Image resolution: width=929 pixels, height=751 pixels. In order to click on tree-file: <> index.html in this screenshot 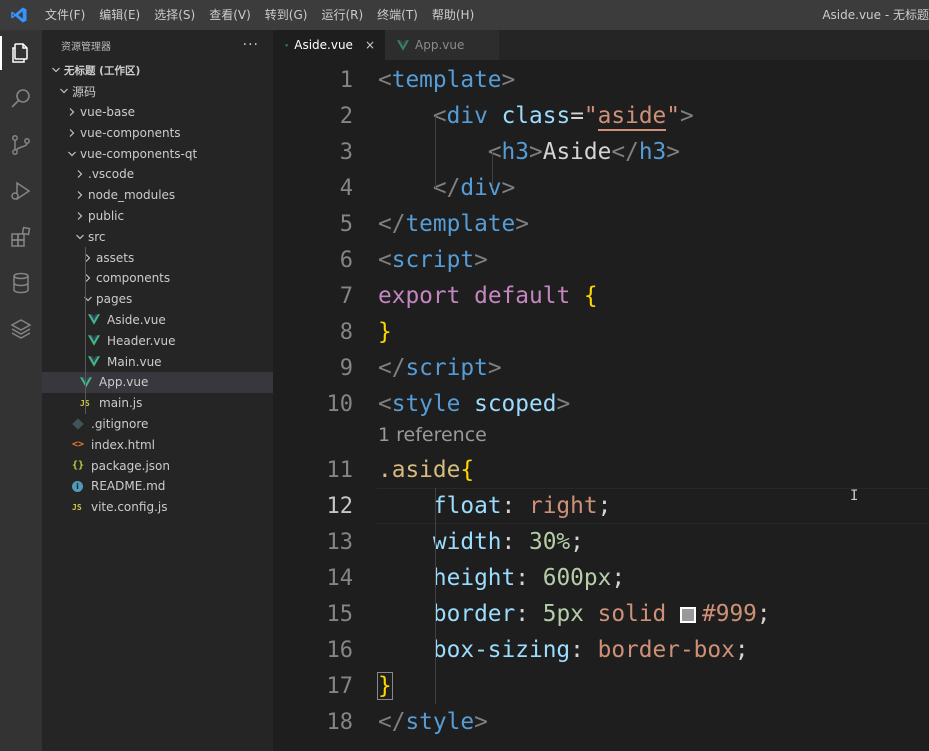, I will do `click(157, 444)`.